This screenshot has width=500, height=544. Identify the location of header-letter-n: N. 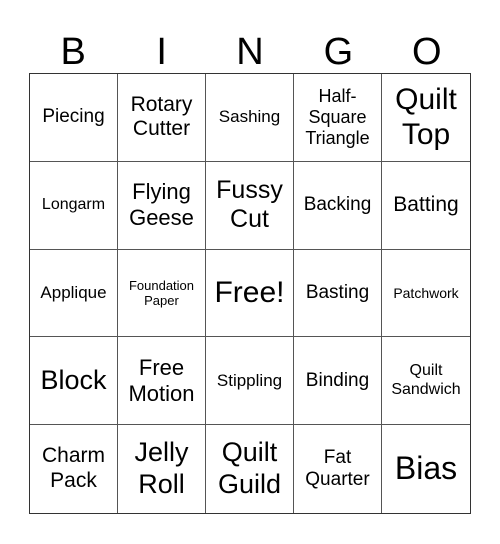
(250, 52).